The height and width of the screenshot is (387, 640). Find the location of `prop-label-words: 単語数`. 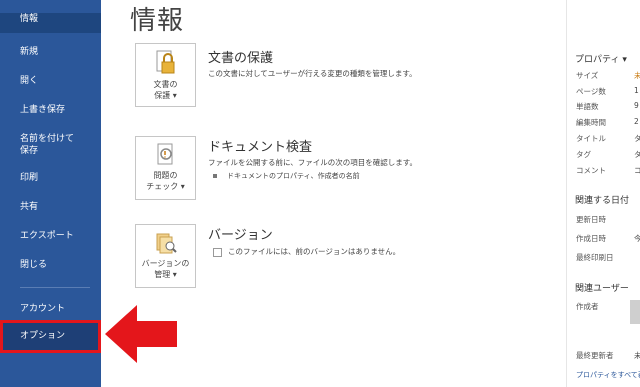

prop-label-words: 単語数 is located at coordinates (587, 106).